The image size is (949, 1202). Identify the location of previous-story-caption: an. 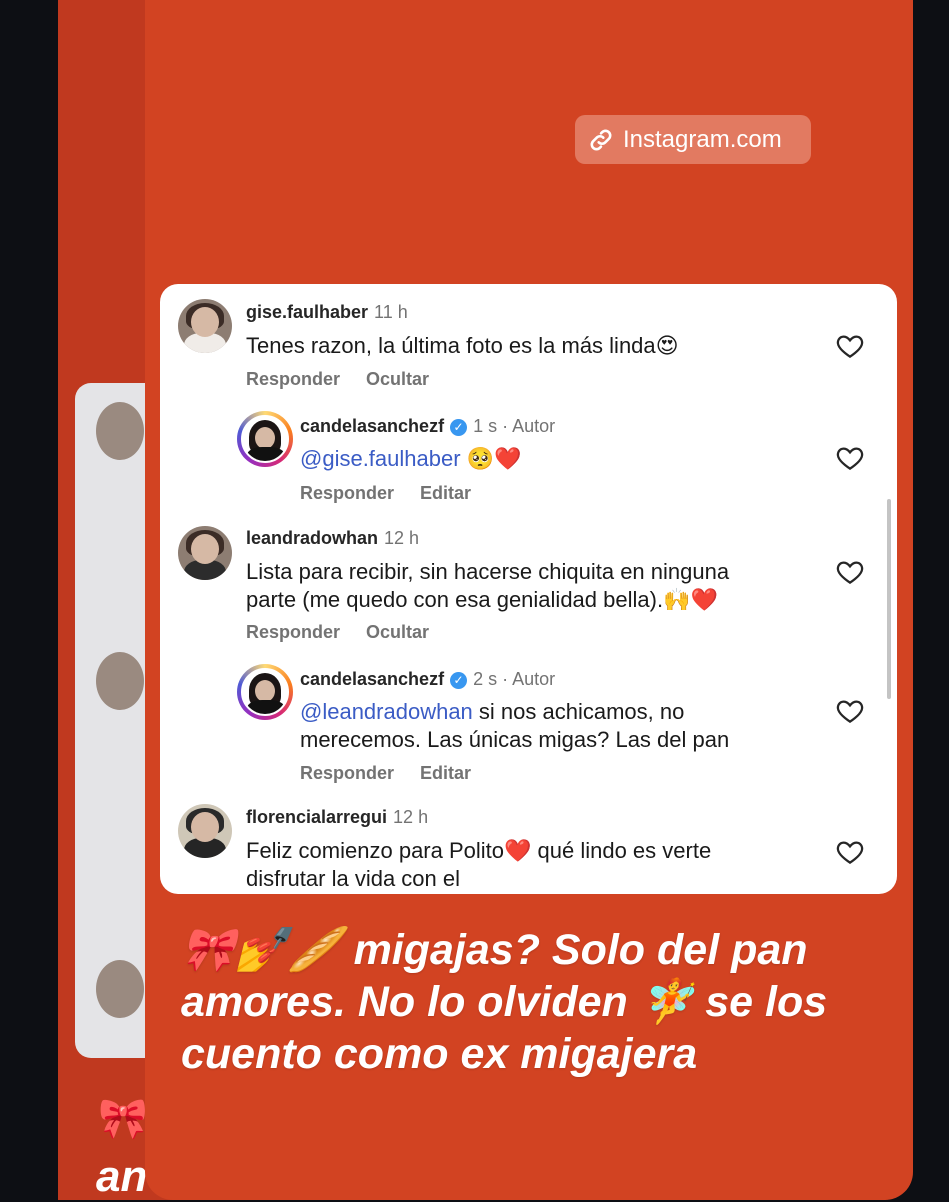
(122, 1176).